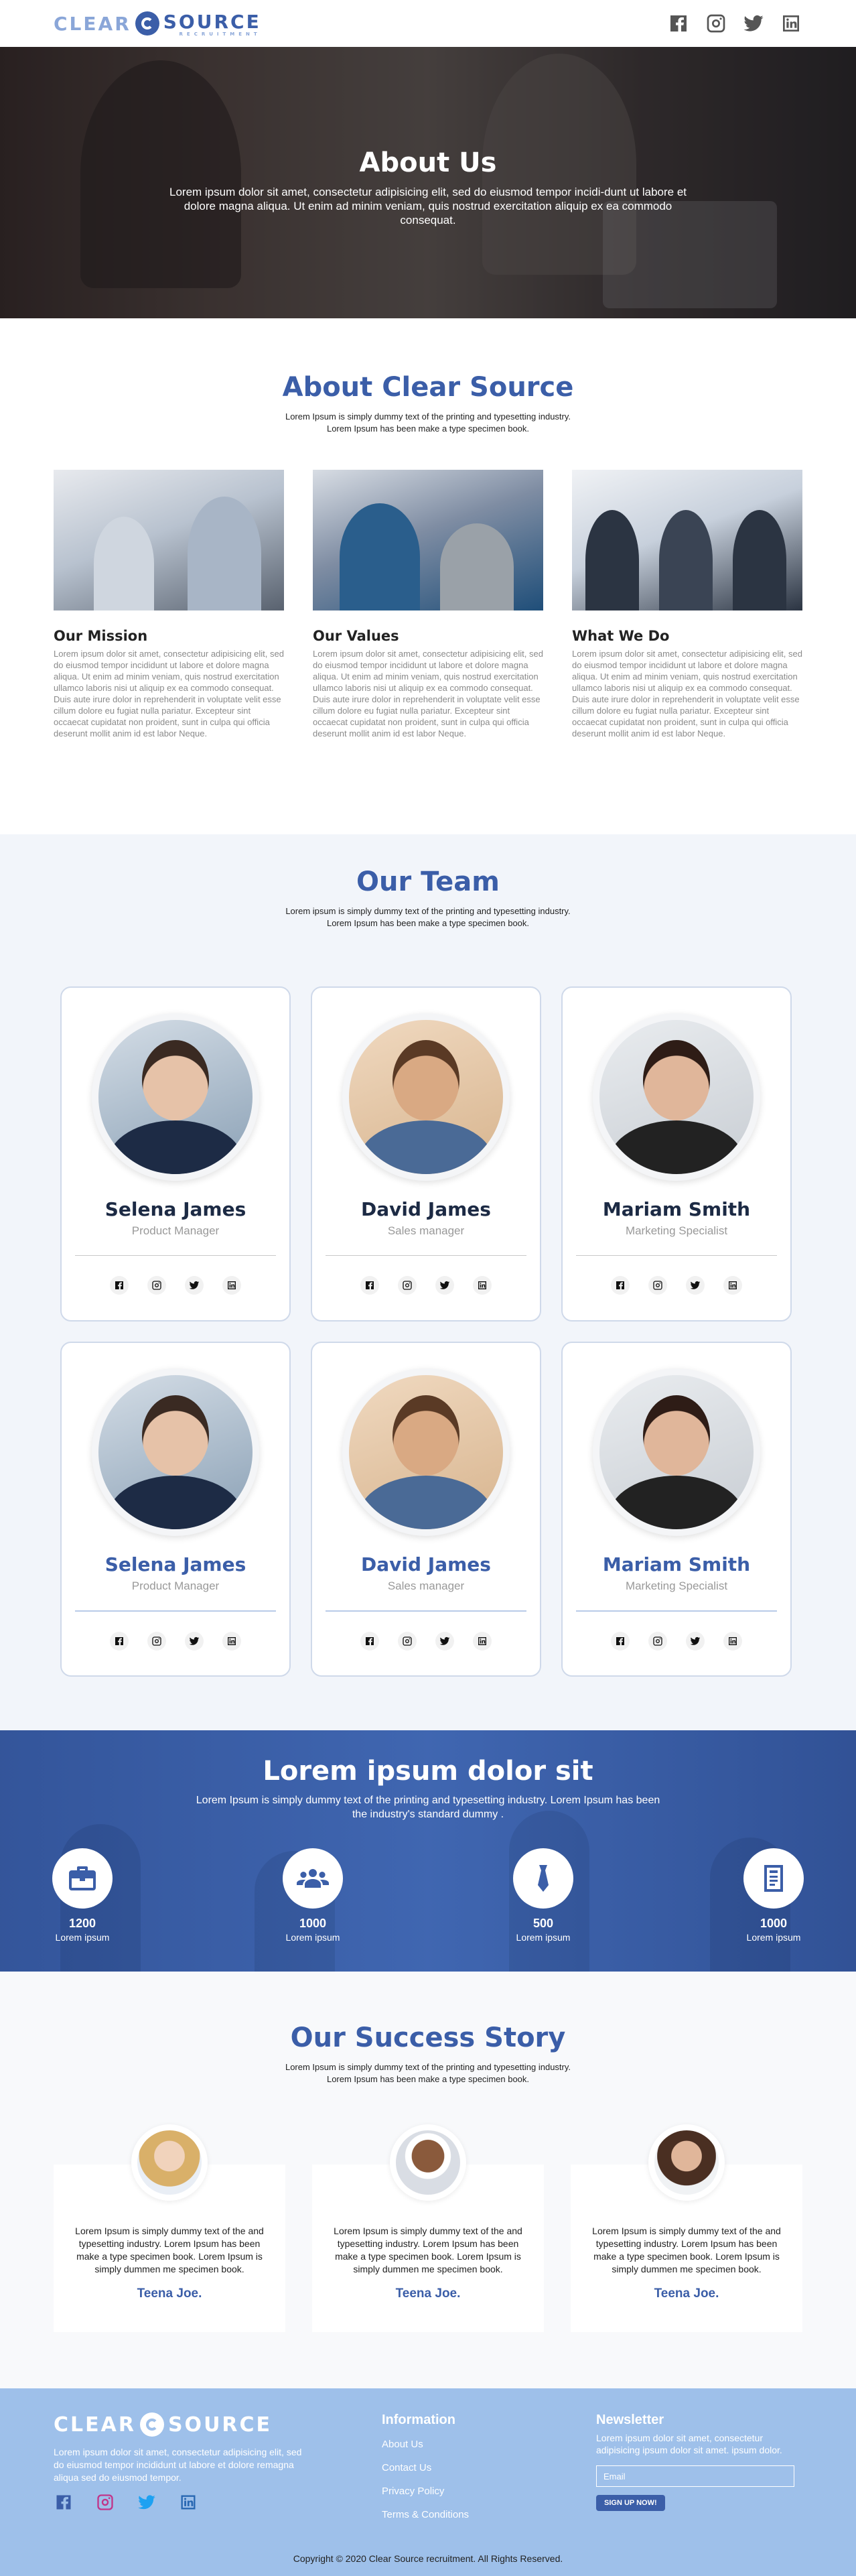  What do you see at coordinates (630, 2503) in the screenshot?
I see `signup-button: SIGN UP NOW!` at bounding box center [630, 2503].